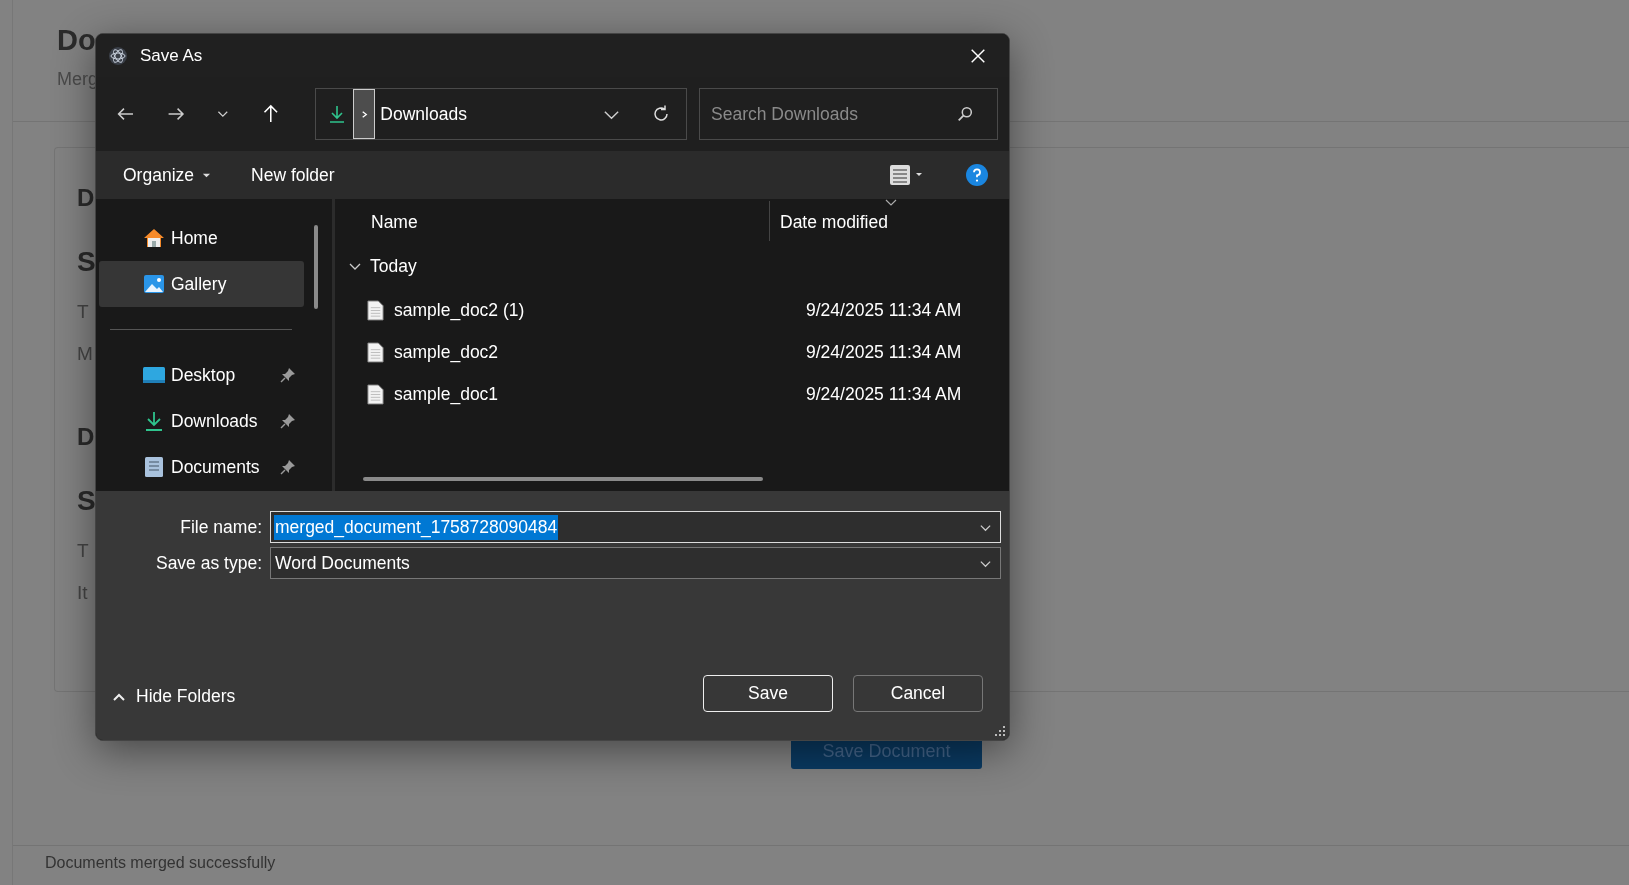 This screenshot has height=885, width=1629. What do you see at coordinates (76, 40) in the screenshot?
I see `page-heading: Do` at bounding box center [76, 40].